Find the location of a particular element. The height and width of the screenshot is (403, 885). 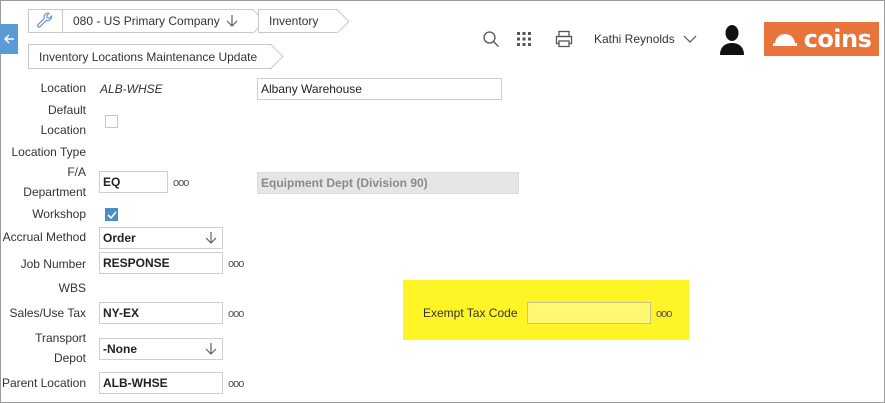

sales-use-tax-lookup-icon: ooo is located at coordinates (236, 314).